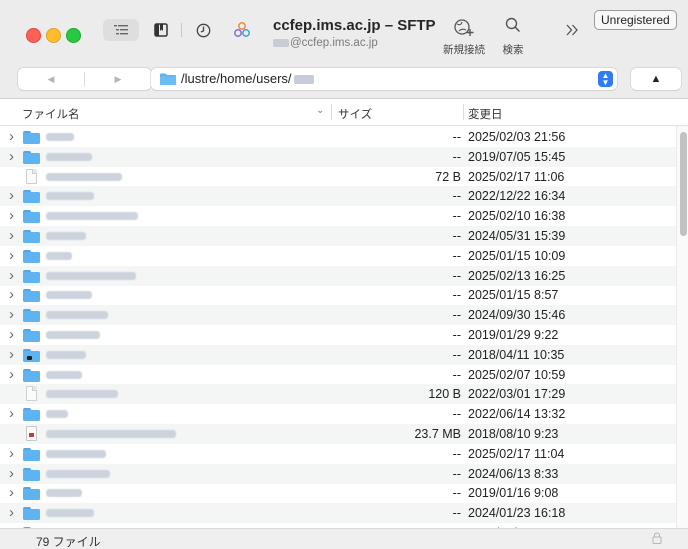  What do you see at coordinates (355, 114) in the screenshot?
I see `column-size-header: サイズ` at bounding box center [355, 114].